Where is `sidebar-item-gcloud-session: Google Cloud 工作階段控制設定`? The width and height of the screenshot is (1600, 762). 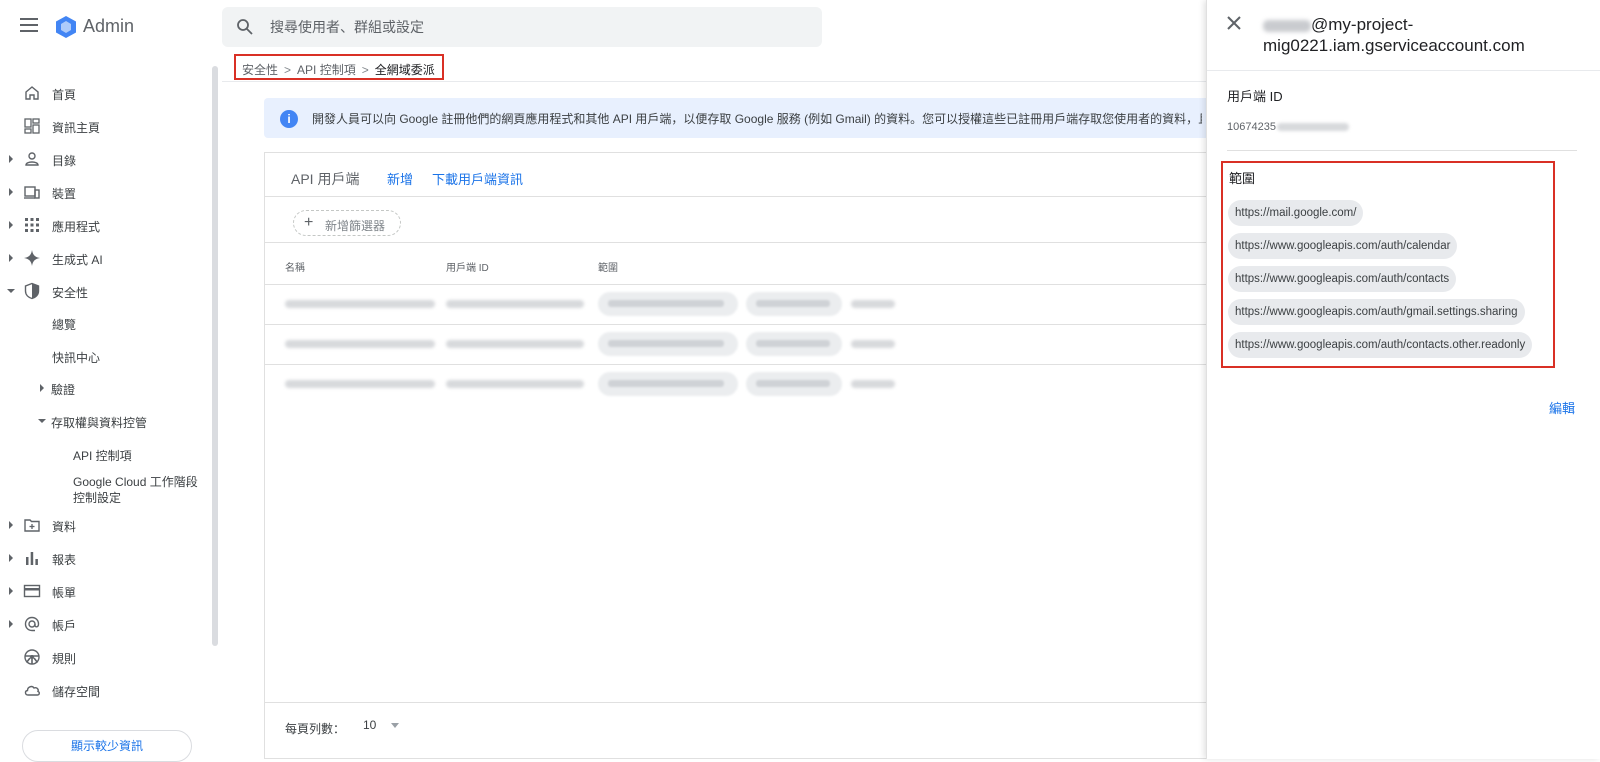
sidebar-item-gcloud-session: Google Cloud 工作階段控制設定 is located at coordinates (140, 490).